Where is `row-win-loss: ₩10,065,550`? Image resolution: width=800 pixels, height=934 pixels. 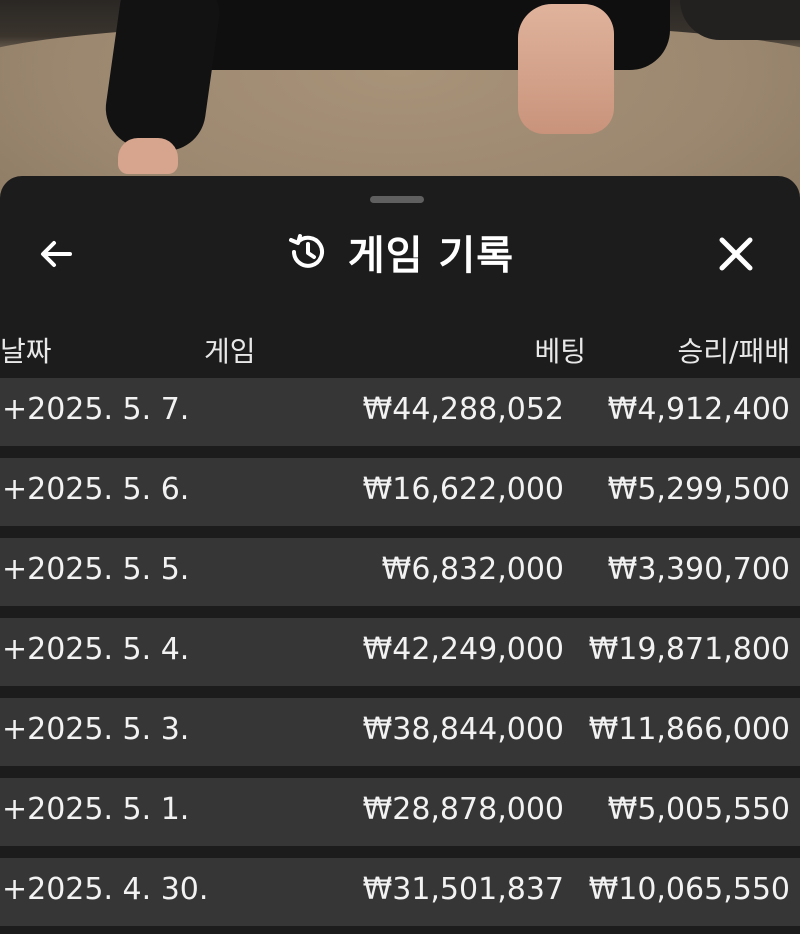 row-win-loss: ₩10,065,550 is located at coordinates (689, 889).